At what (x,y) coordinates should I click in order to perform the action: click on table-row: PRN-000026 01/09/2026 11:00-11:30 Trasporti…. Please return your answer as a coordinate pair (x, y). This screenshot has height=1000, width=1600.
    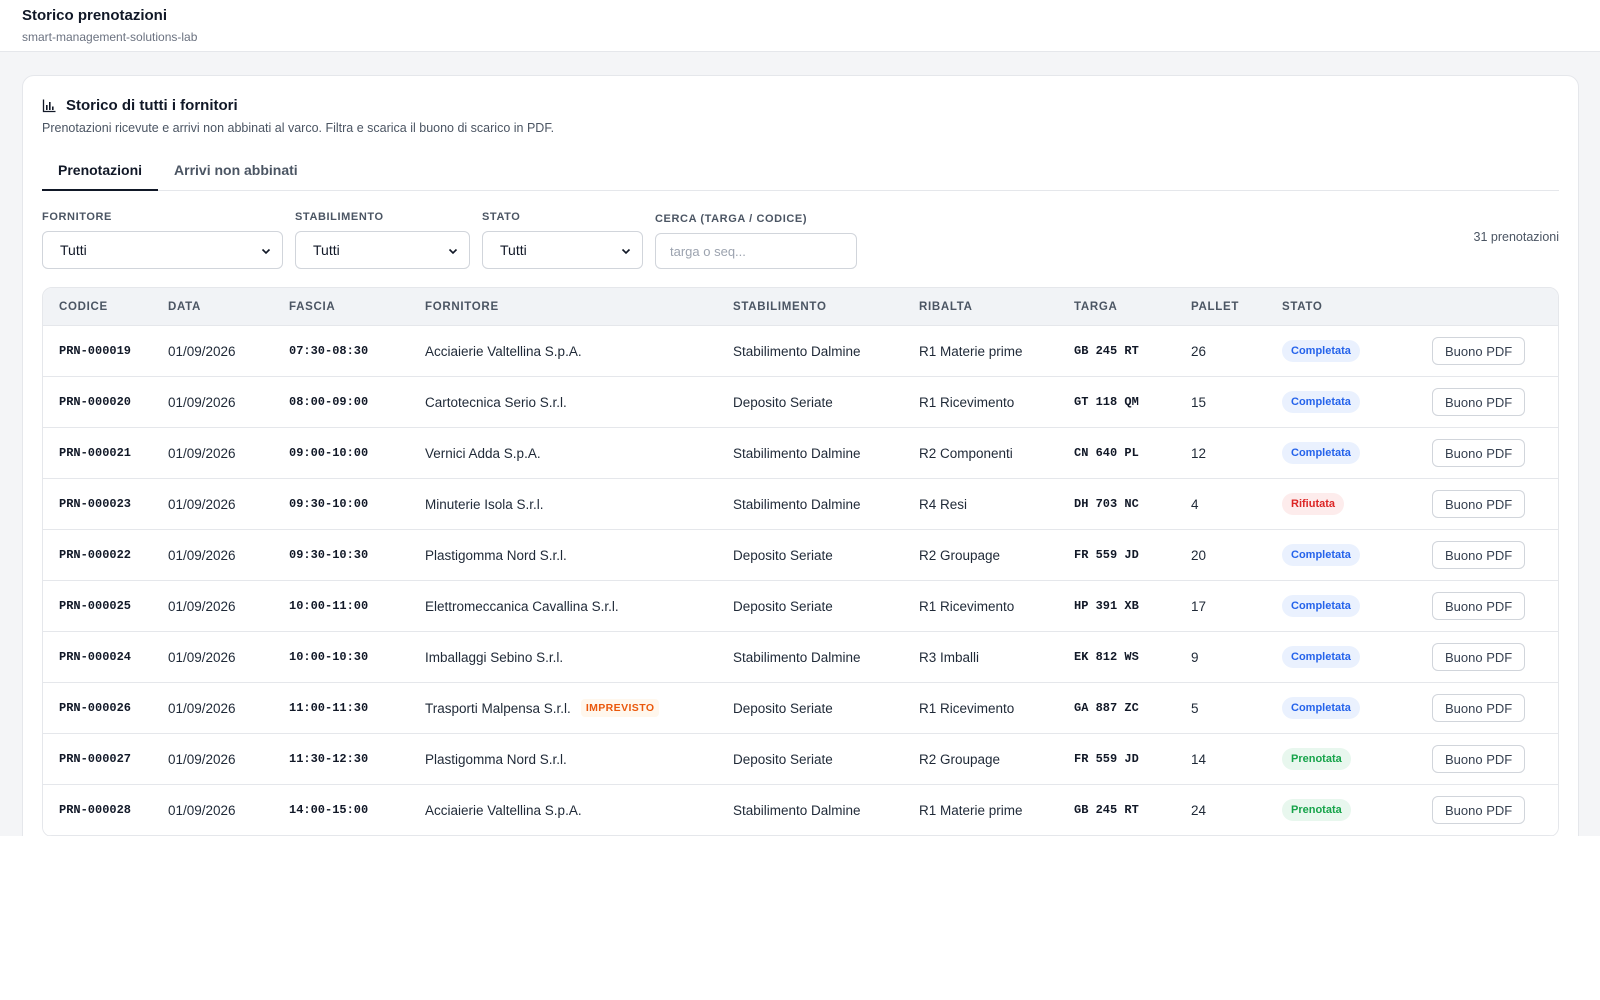
    Looking at the image, I should click on (800, 708).